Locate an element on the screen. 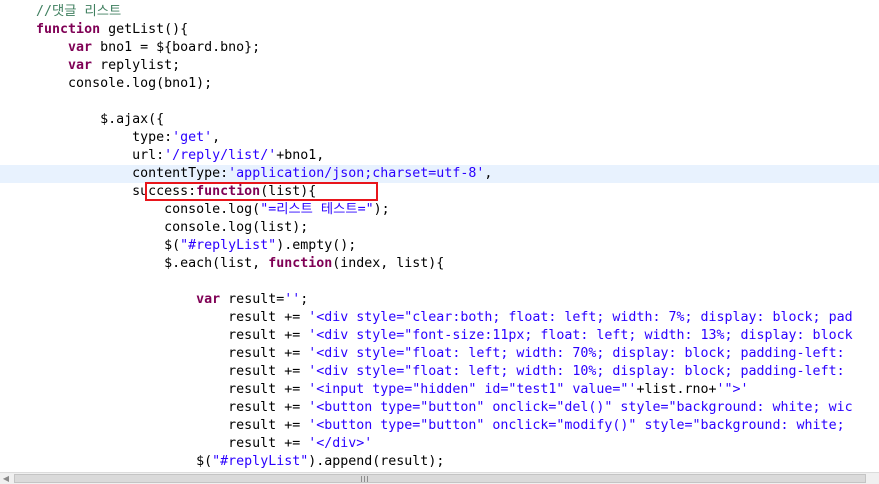  code-token-plain: console.log(list); is located at coordinates (236, 227).